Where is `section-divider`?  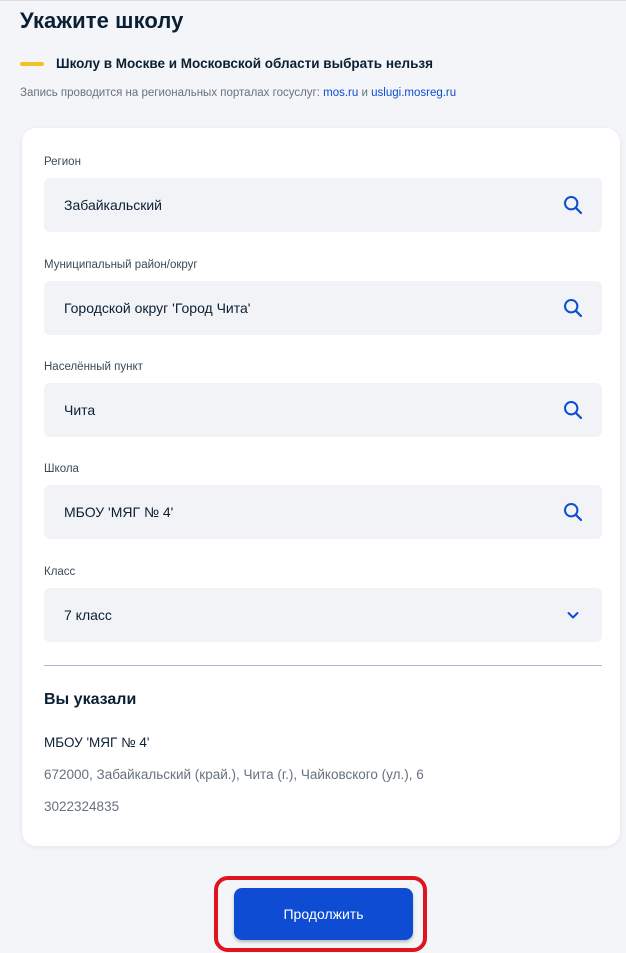 section-divider is located at coordinates (323, 665).